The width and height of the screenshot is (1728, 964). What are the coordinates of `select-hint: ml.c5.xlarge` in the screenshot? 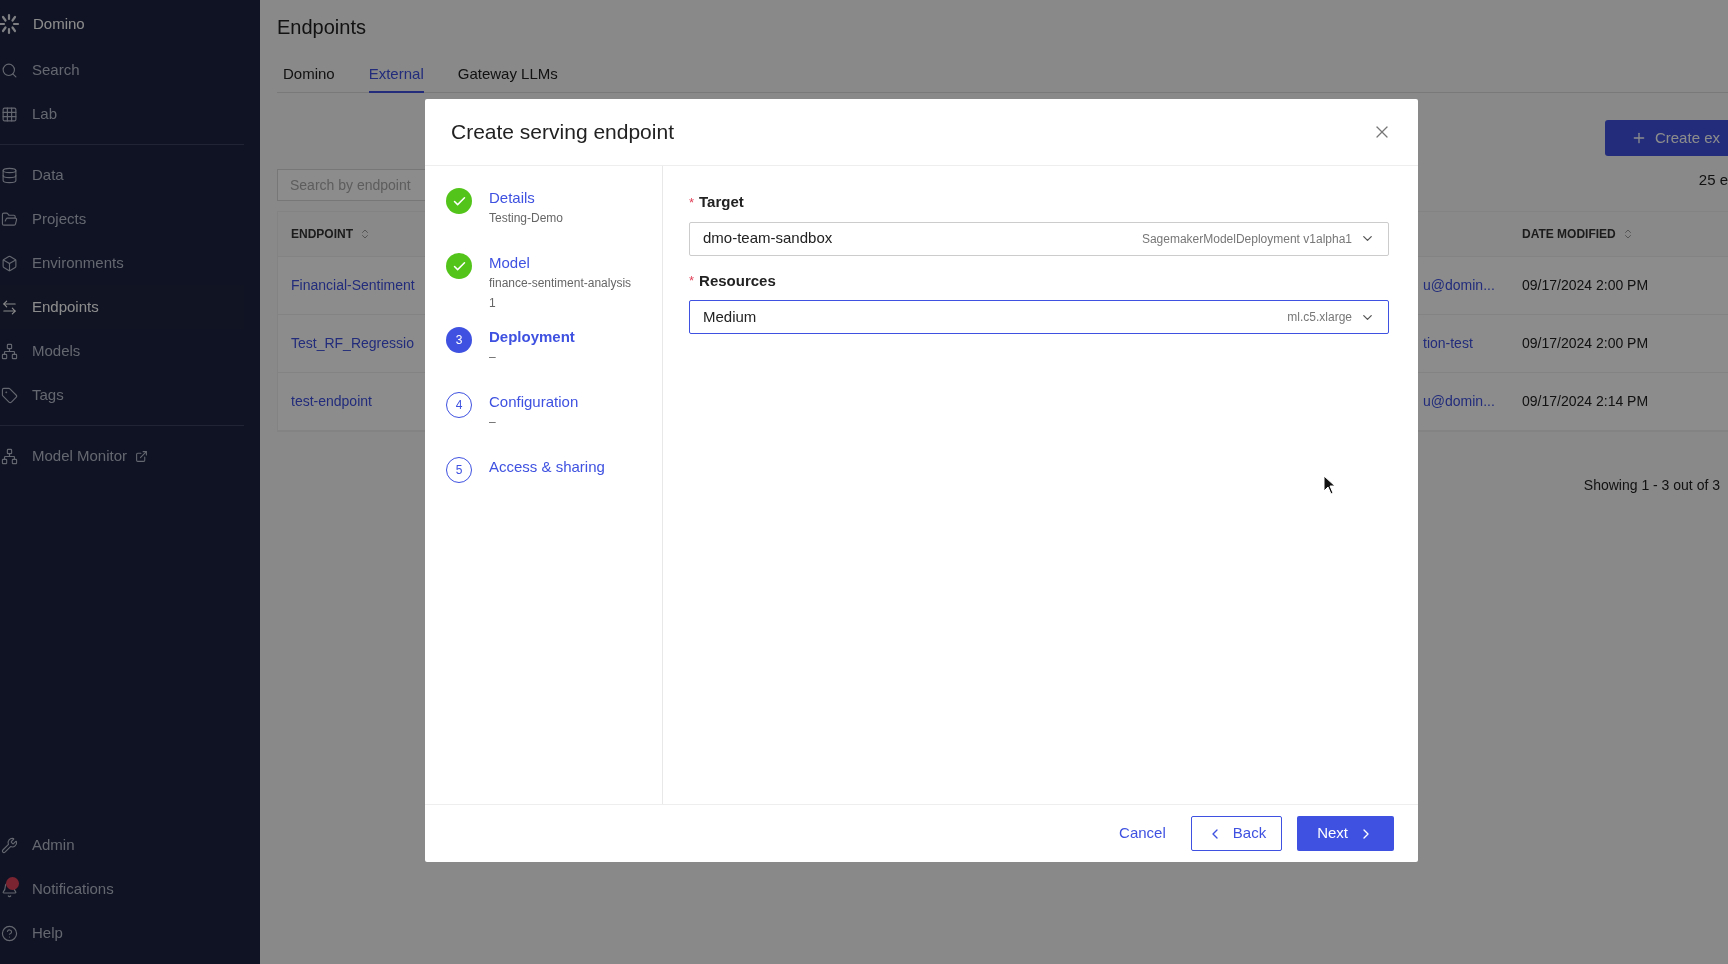 It's located at (1319, 317).